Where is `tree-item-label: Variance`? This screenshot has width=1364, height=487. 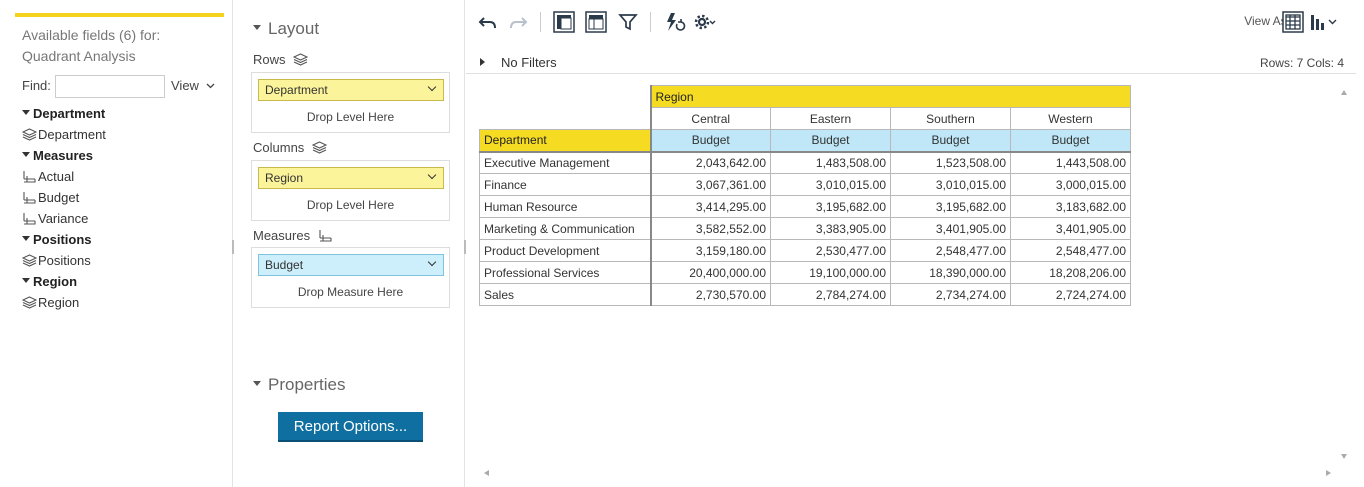
tree-item-label: Variance is located at coordinates (63, 218).